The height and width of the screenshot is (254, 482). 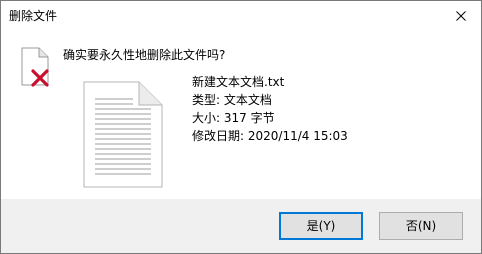 I want to click on delete-file-icon, so click(x=35, y=67).